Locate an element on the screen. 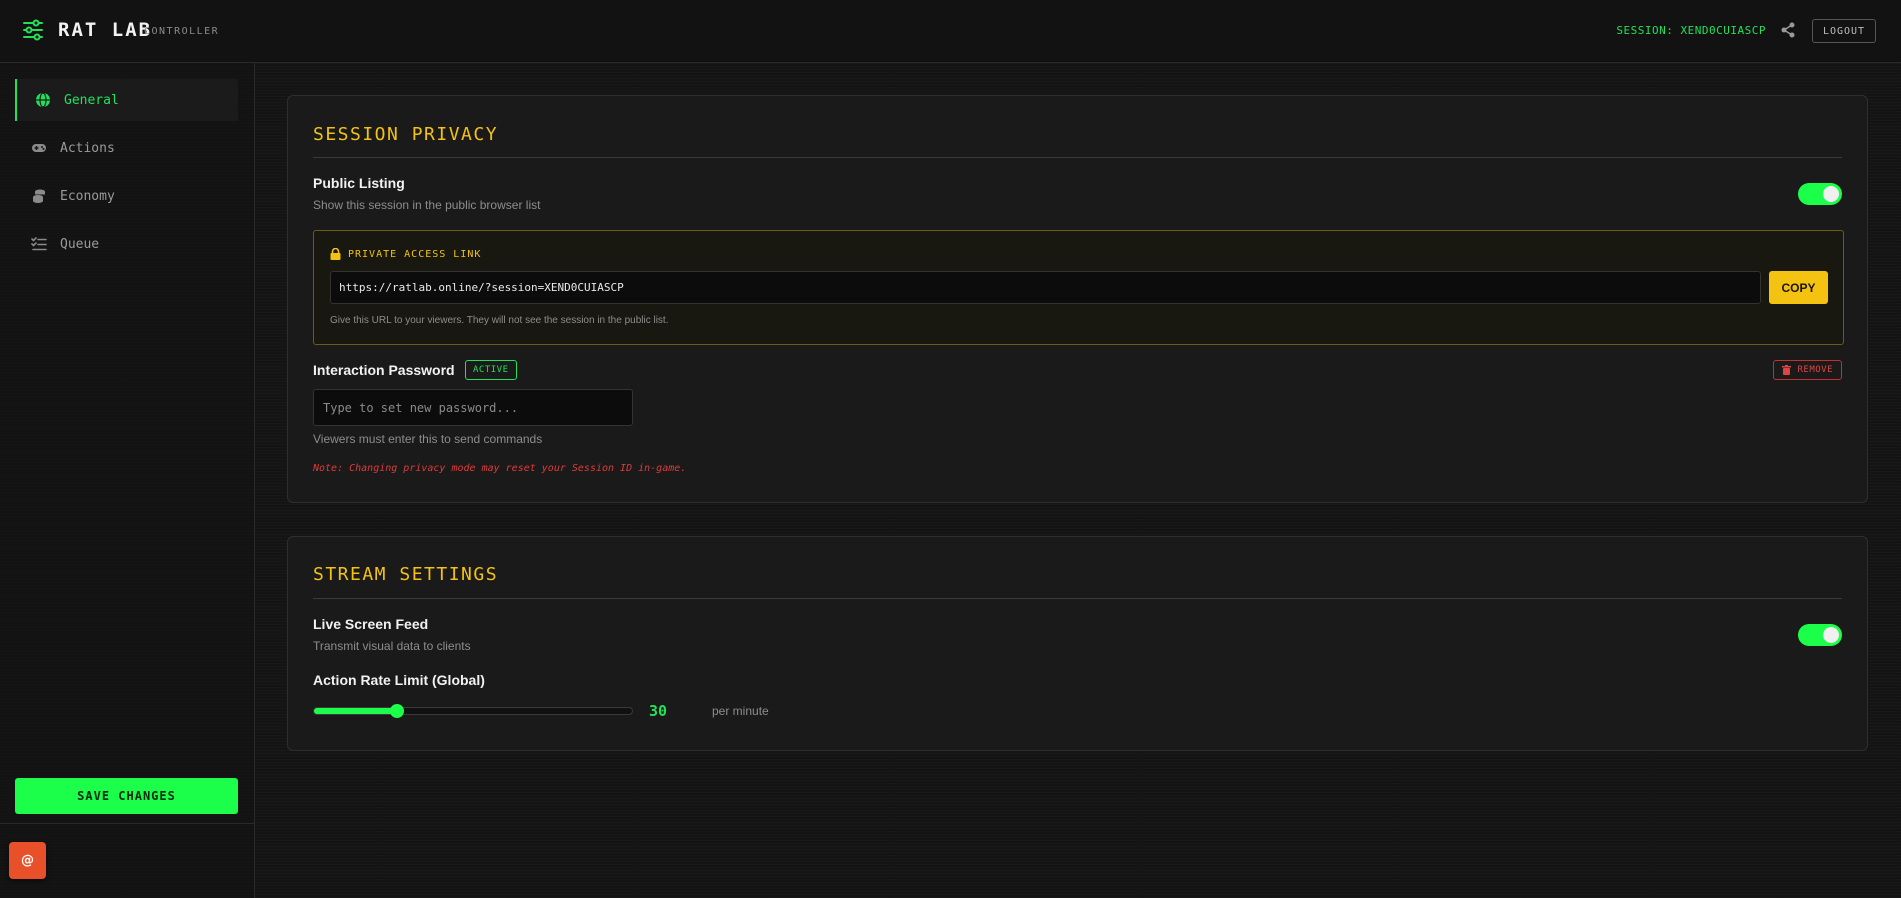  slider-fill is located at coordinates (355, 711).